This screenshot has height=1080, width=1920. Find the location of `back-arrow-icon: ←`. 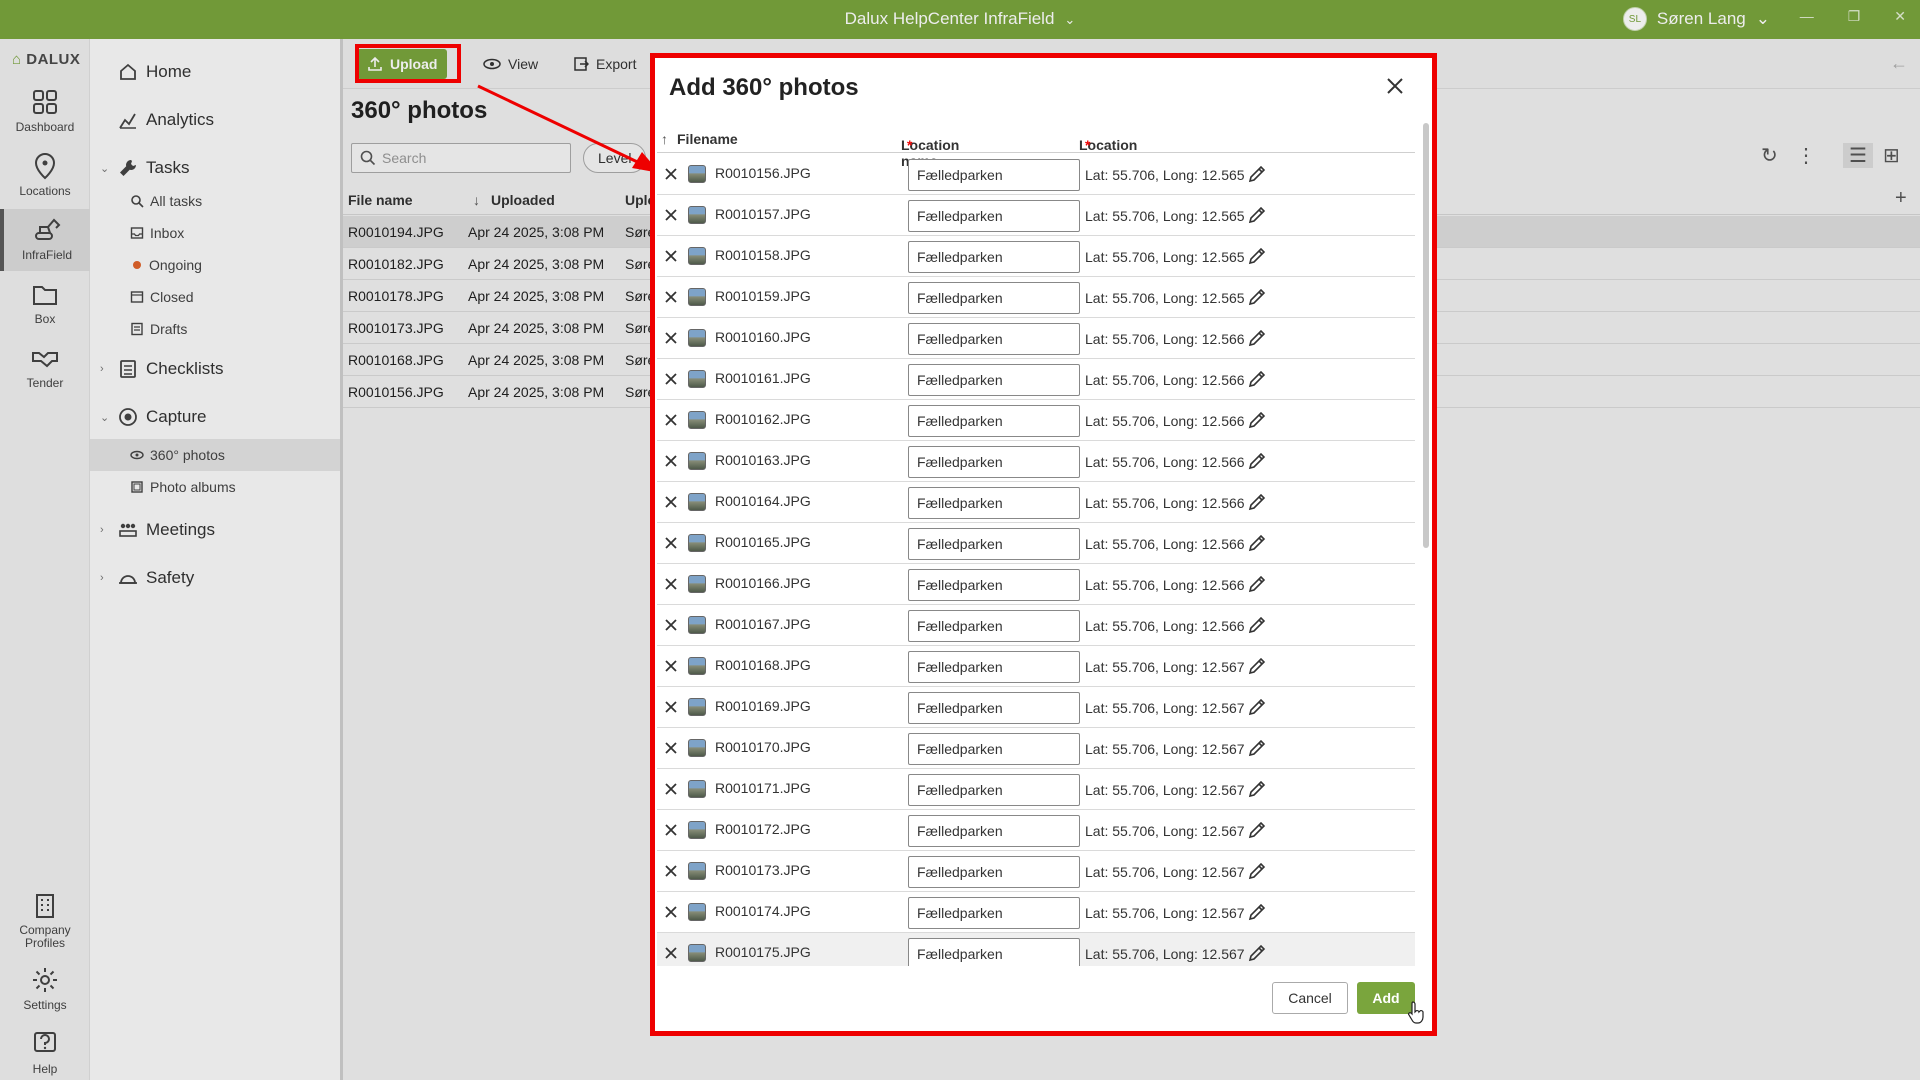

back-arrow-icon: ← is located at coordinates (1899, 63).